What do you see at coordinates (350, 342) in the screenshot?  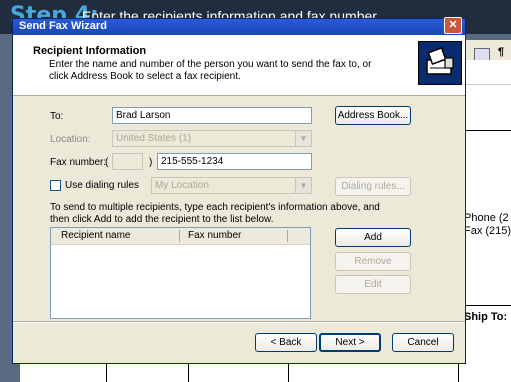 I see `next-button: Next >` at bounding box center [350, 342].